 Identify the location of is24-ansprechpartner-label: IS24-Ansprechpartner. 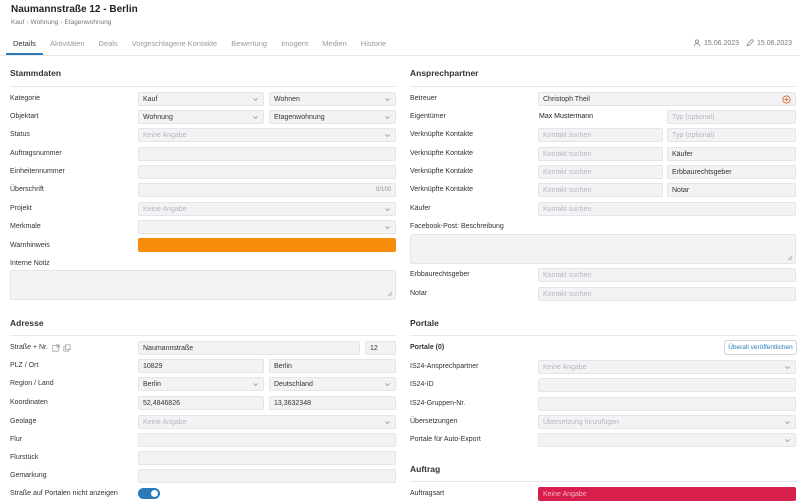
(444, 366).